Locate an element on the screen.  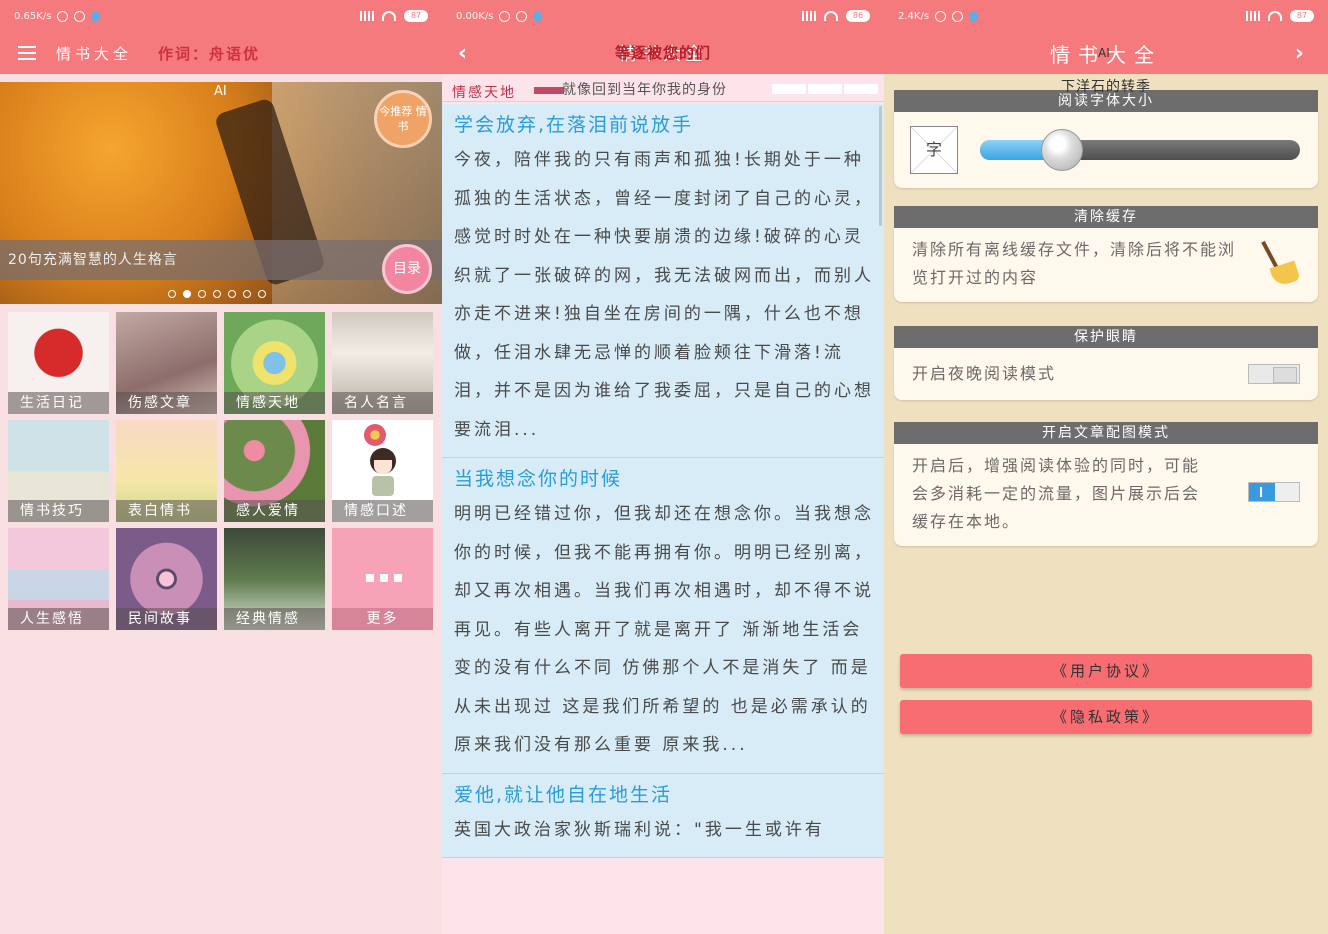
tile-life-diary: 生活日记 is located at coordinates (58, 363).